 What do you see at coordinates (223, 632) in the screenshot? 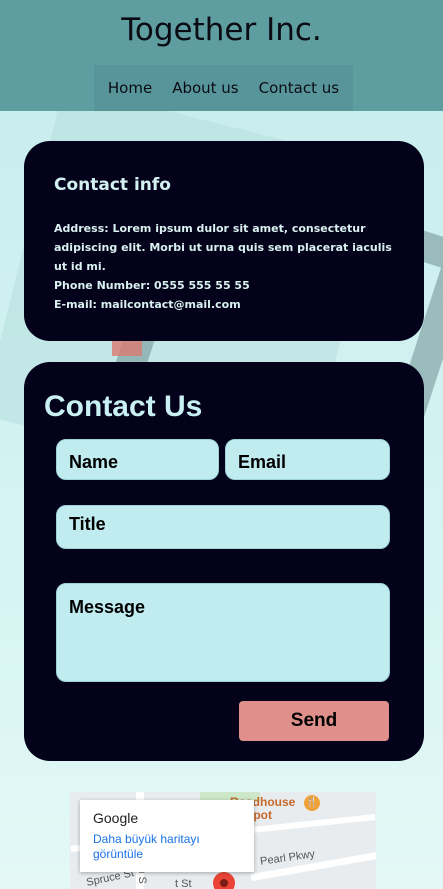
I see `message-textarea: Message` at bounding box center [223, 632].